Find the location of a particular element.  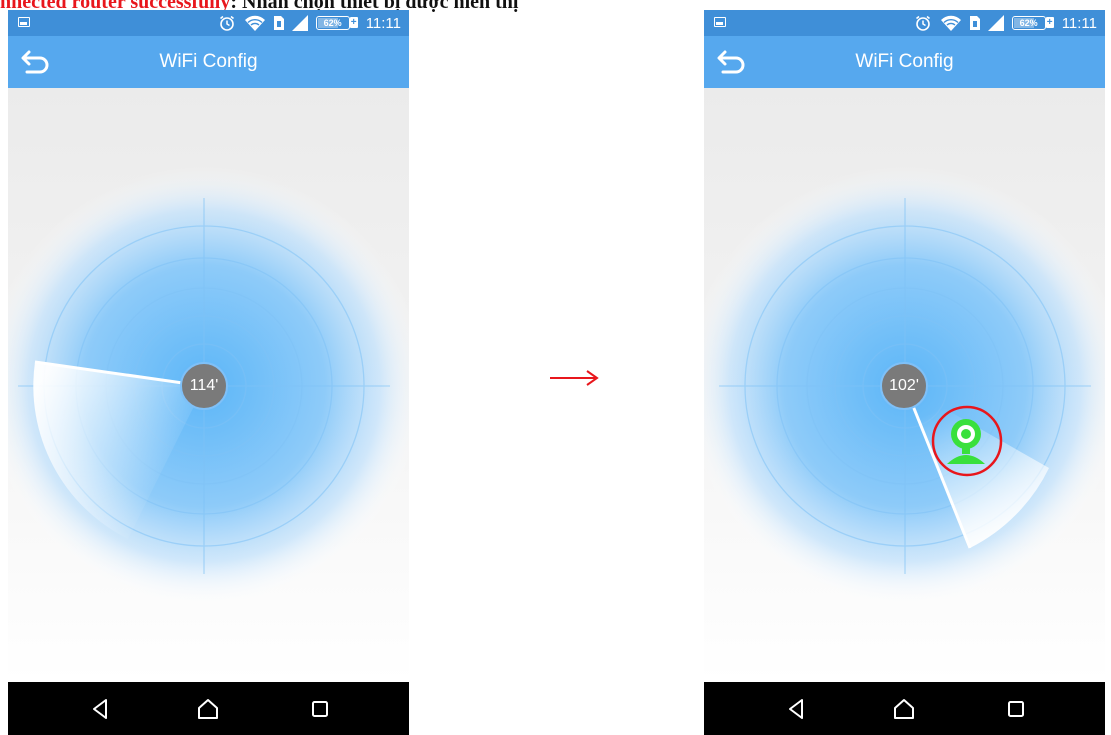

angle-indicator: 114' is located at coordinates (204, 386).